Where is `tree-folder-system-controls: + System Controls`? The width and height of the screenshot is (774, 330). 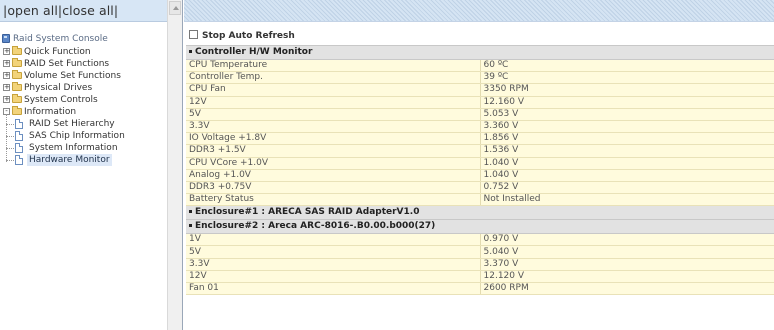
tree-folder-system-controls: + System Controls is located at coordinates (84, 100).